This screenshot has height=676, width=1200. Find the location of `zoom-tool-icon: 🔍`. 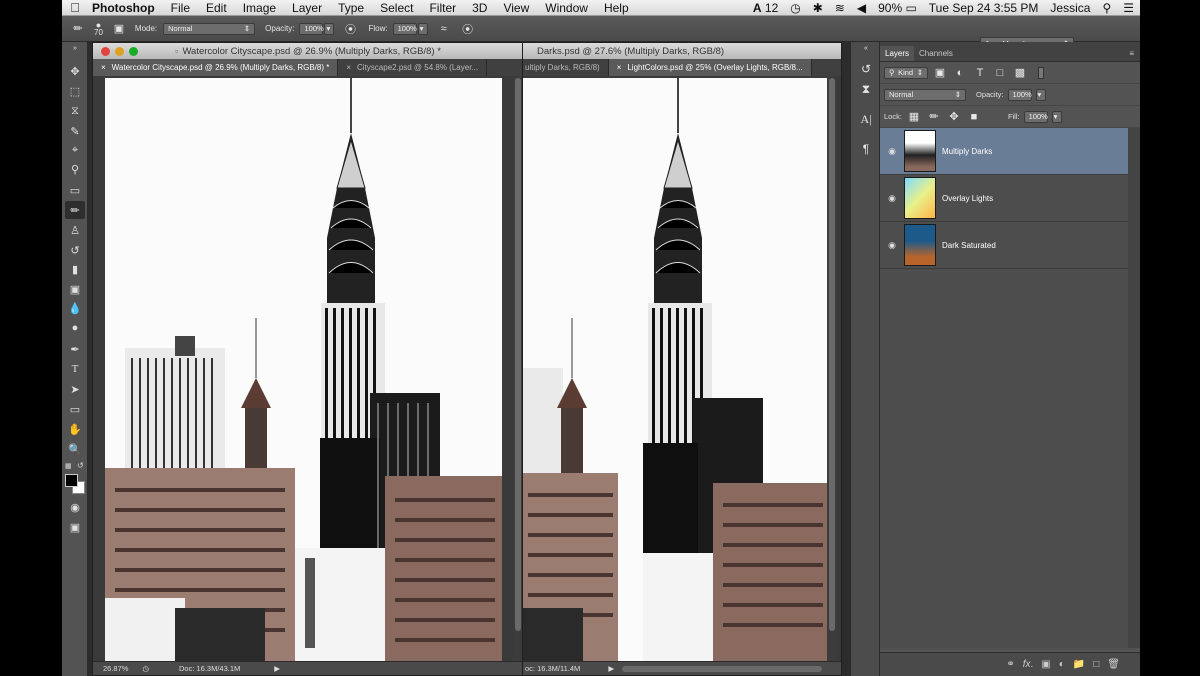

zoom-tool-icon: 🔍 is located at coordinates (75, 449).